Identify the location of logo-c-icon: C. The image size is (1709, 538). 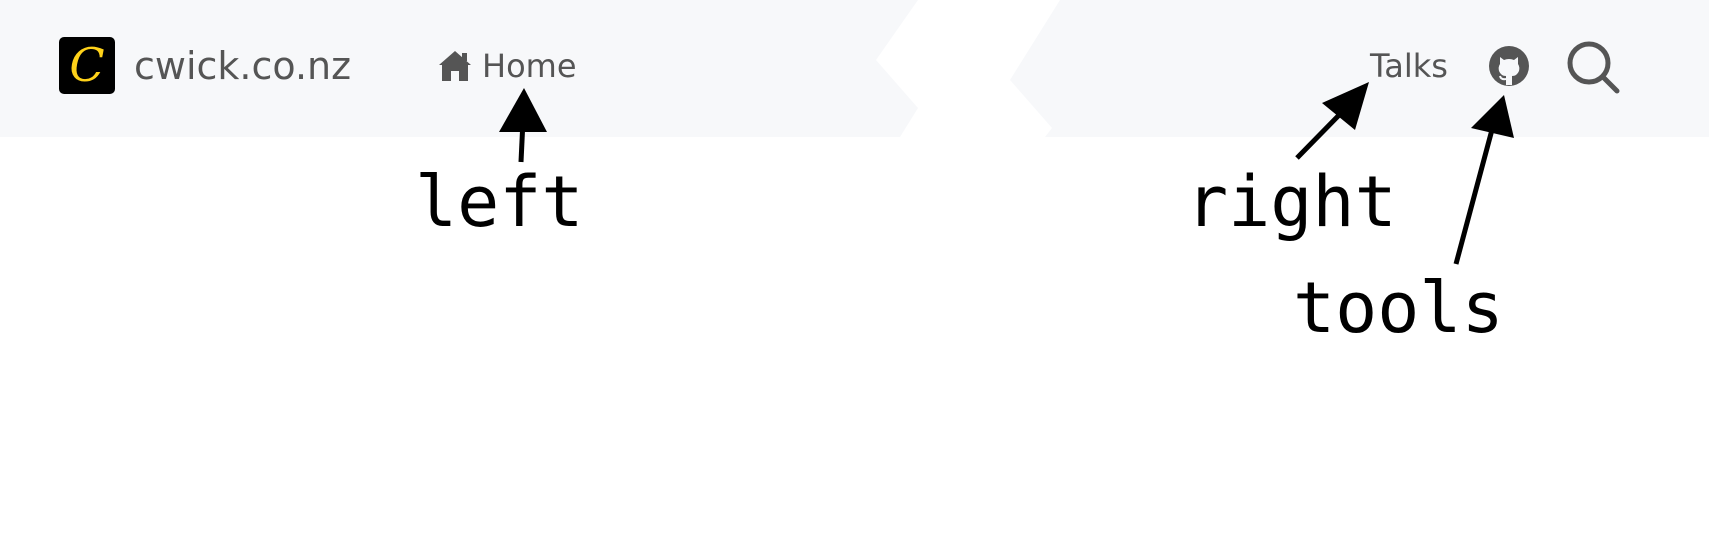
(87, 64).